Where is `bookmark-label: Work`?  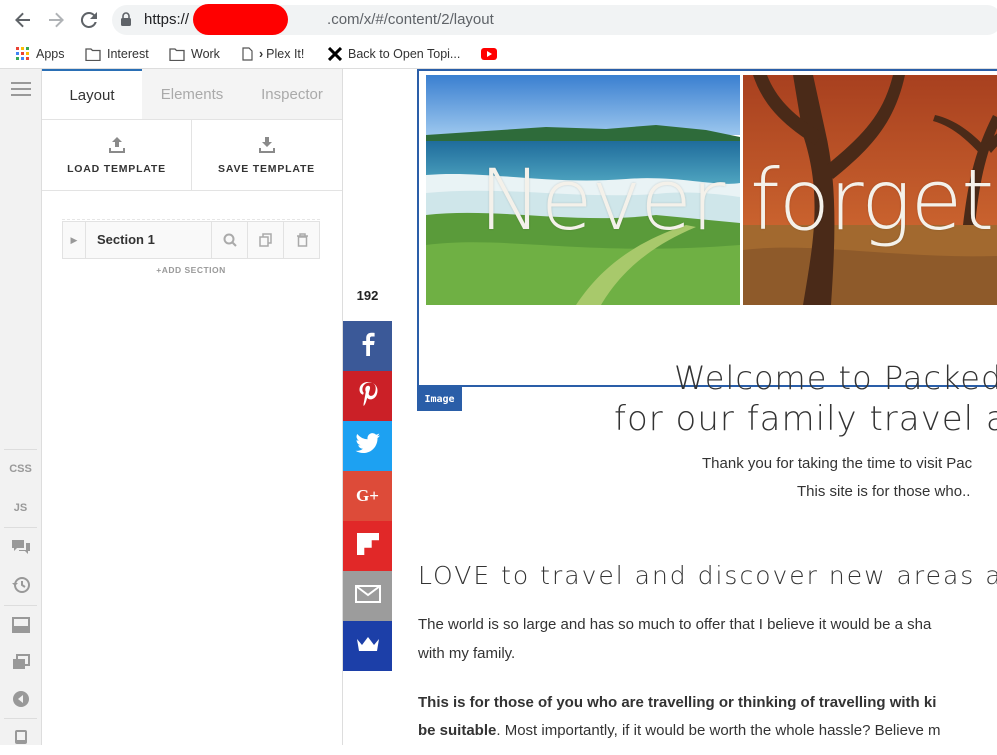 bookmark-label: Work is located at coordinates (205, 54).